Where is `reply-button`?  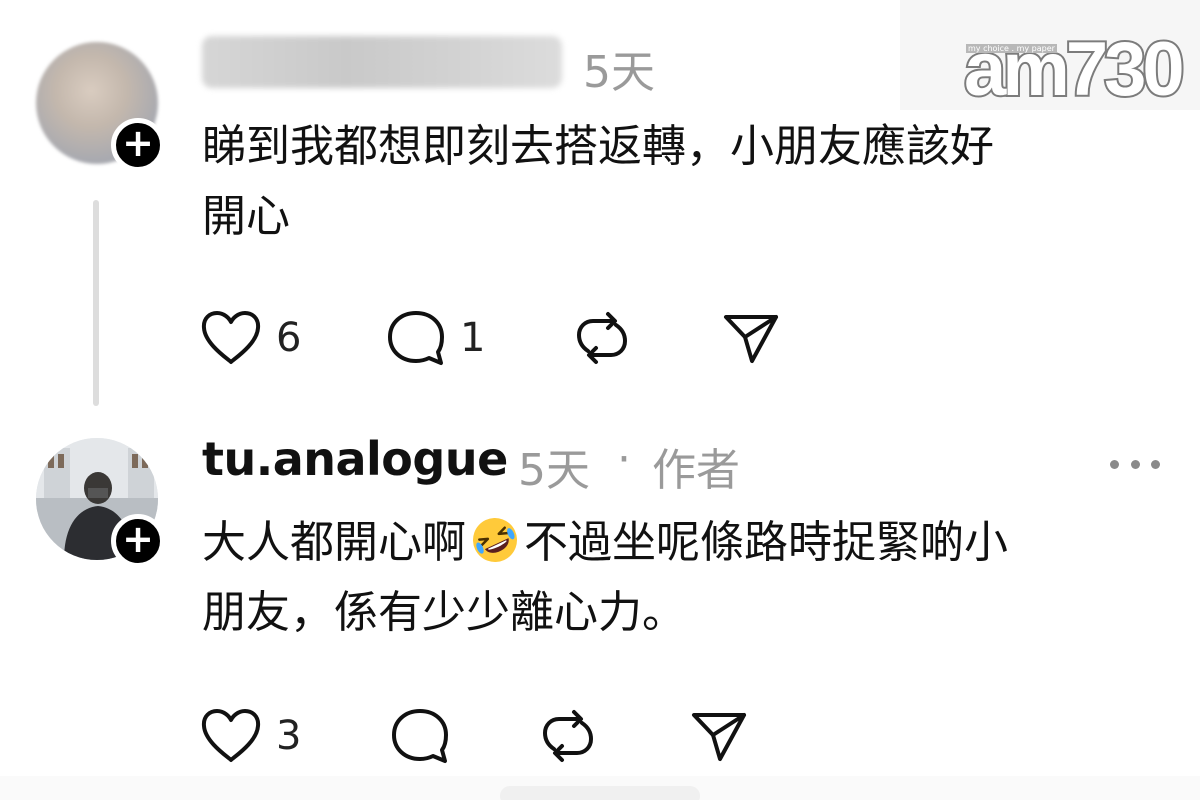
reply-button is located at coordinates (420, 736).